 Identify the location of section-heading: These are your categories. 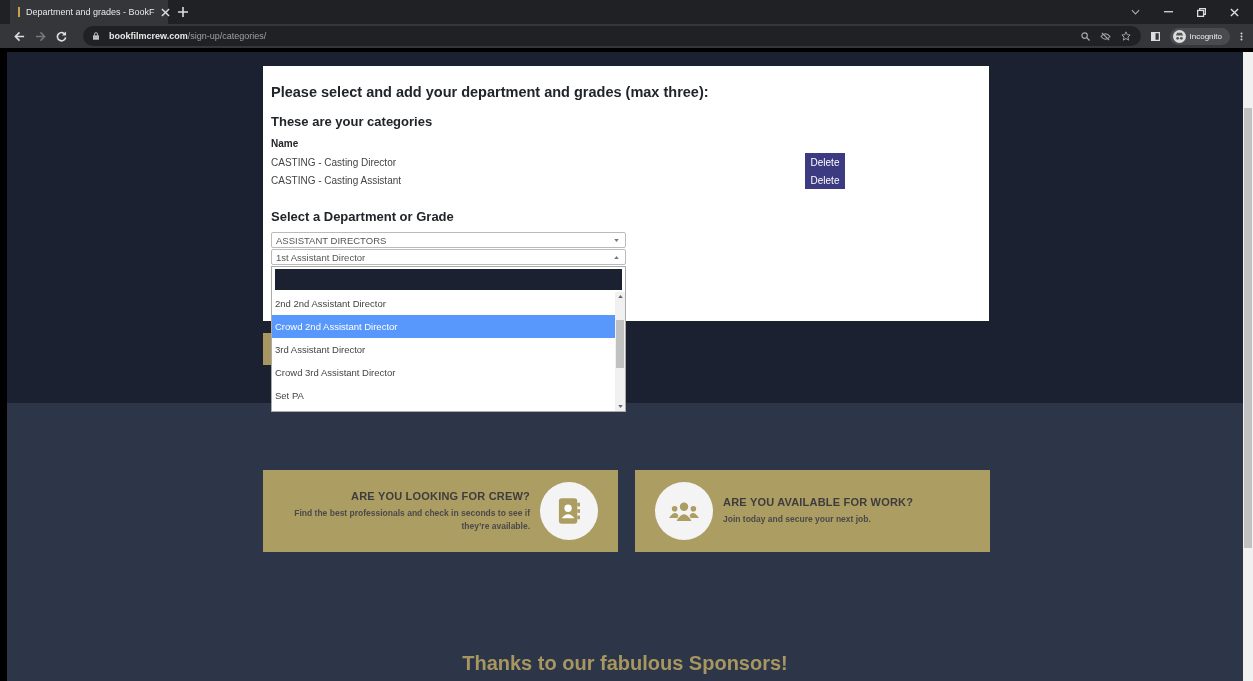
(352, 121).